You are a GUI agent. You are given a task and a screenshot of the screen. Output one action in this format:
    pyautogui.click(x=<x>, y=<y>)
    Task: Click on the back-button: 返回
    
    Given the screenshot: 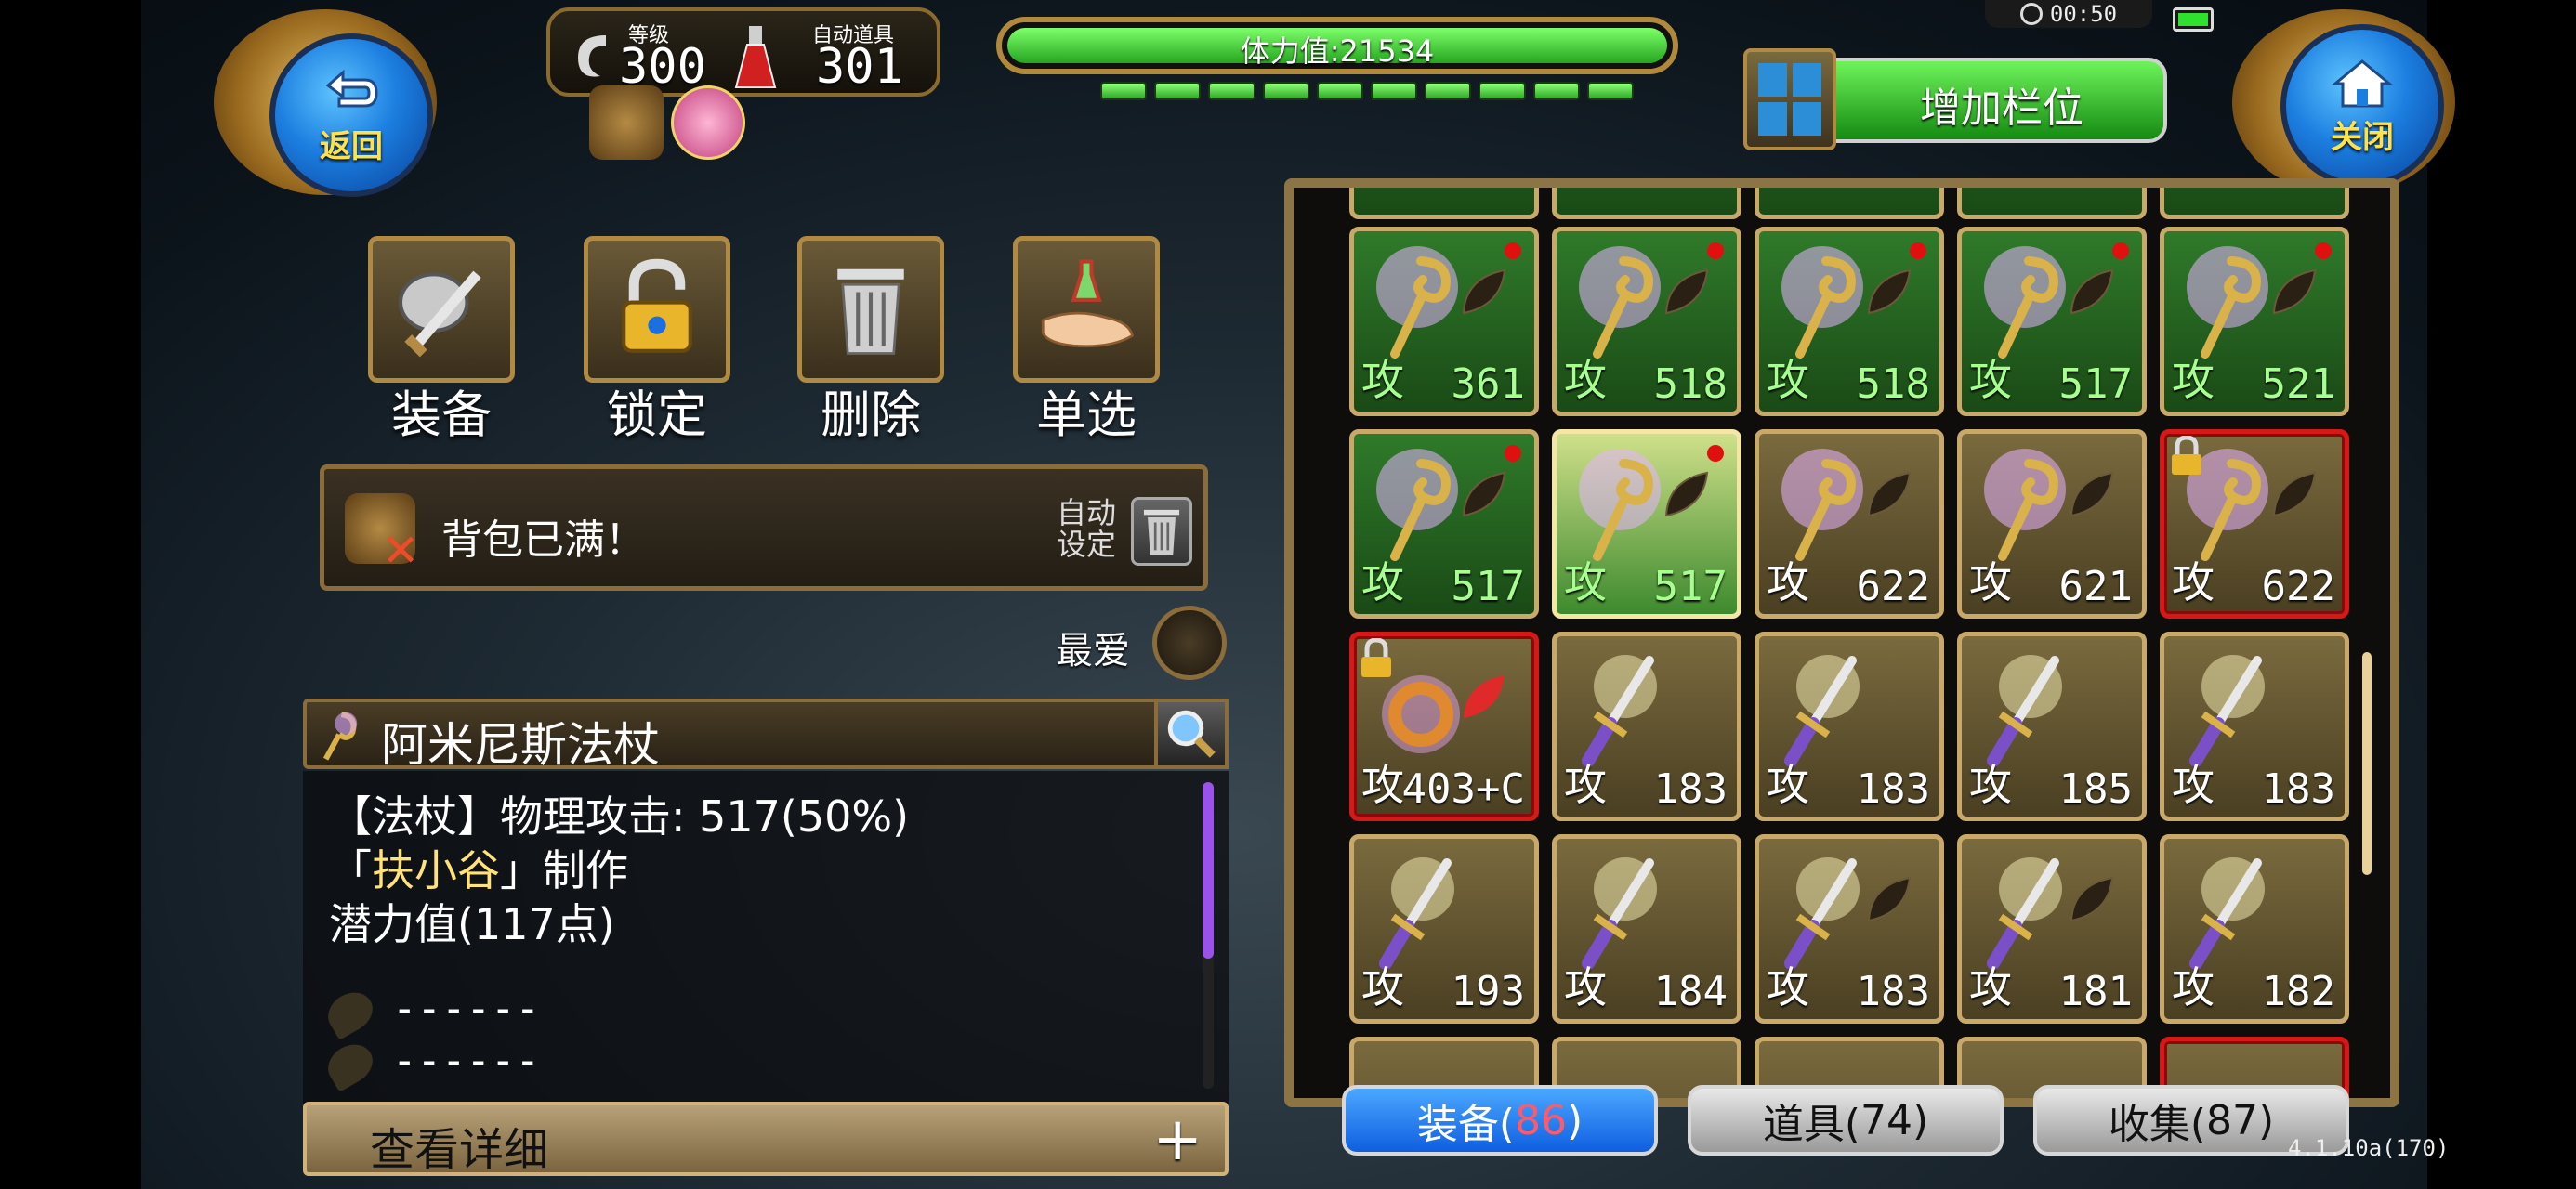 What is the action you would take?
    pyautogui.click(x=351, y=115)
    